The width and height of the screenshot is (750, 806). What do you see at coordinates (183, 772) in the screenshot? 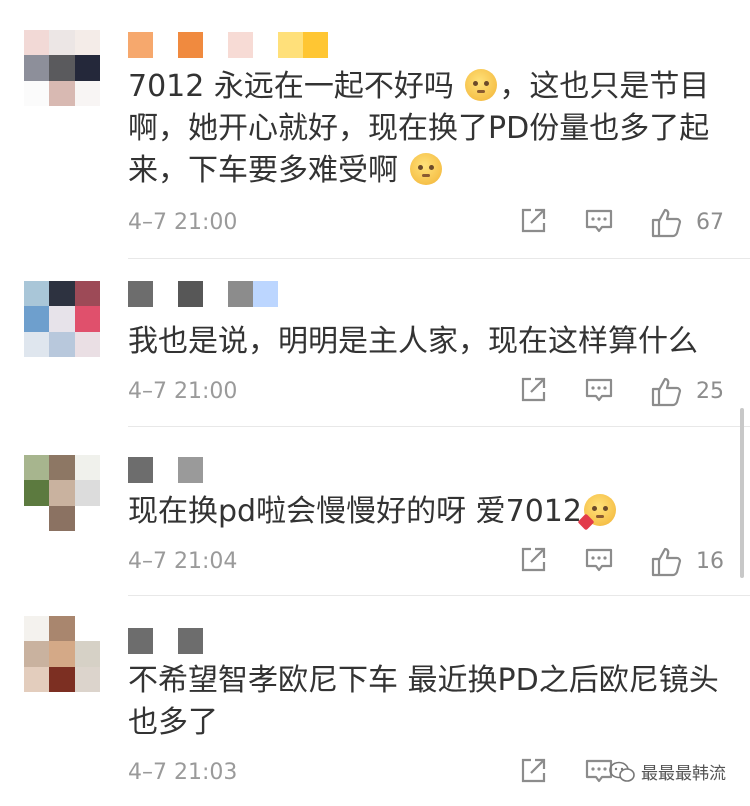
I see `comment-time: 4–7 21:03` at bounding box center [183, 772].